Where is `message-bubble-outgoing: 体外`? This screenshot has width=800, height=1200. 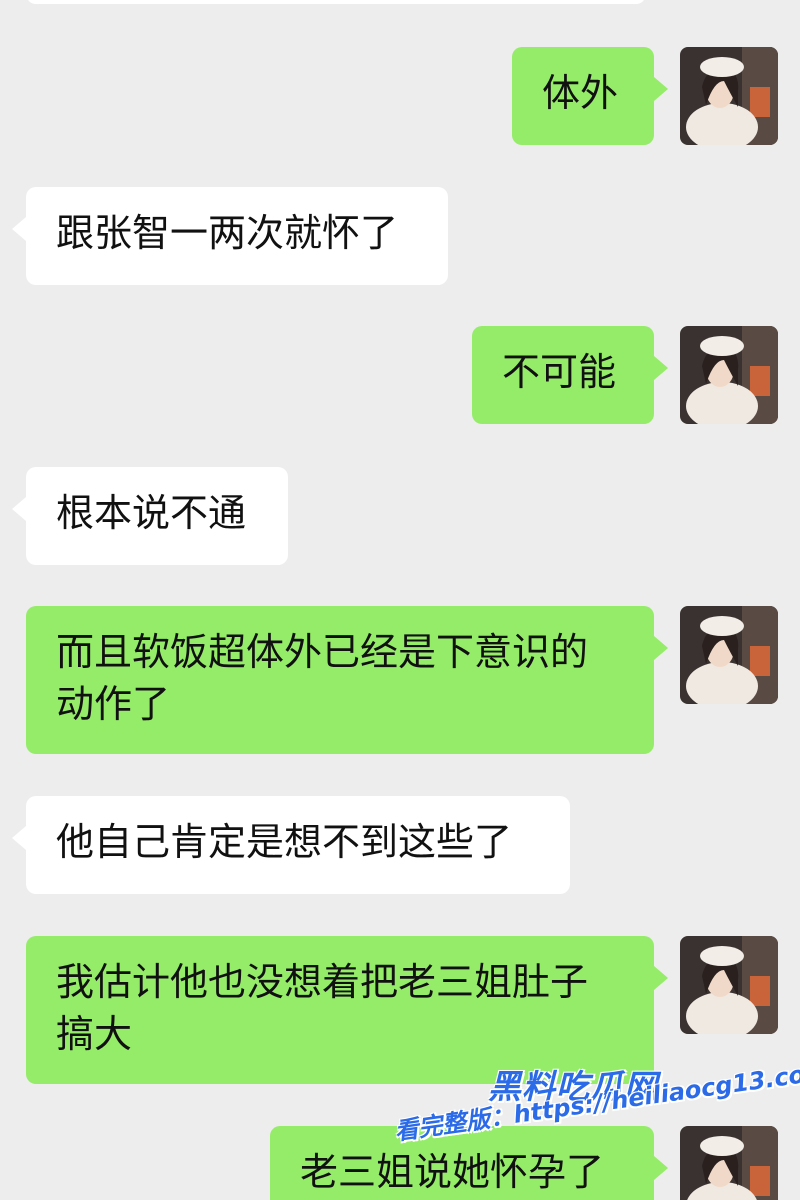 message-bubble-outgoing: 体外 is located at coordinates (590, 96).